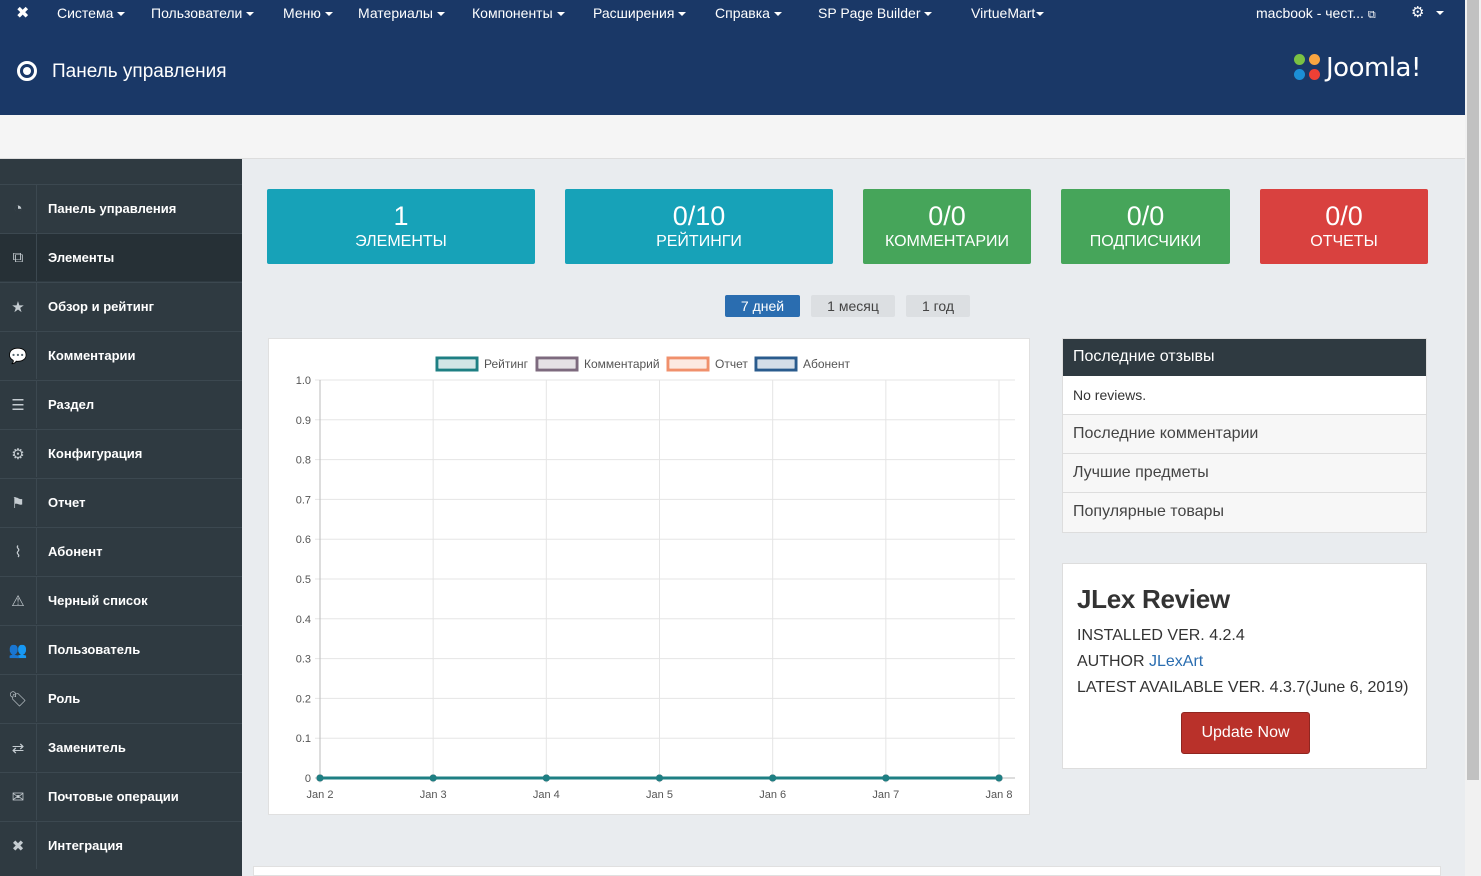 The width and height of the screenshot is (1481, 876). I want to click on menu-components: Компоненты, so click(518, 13).